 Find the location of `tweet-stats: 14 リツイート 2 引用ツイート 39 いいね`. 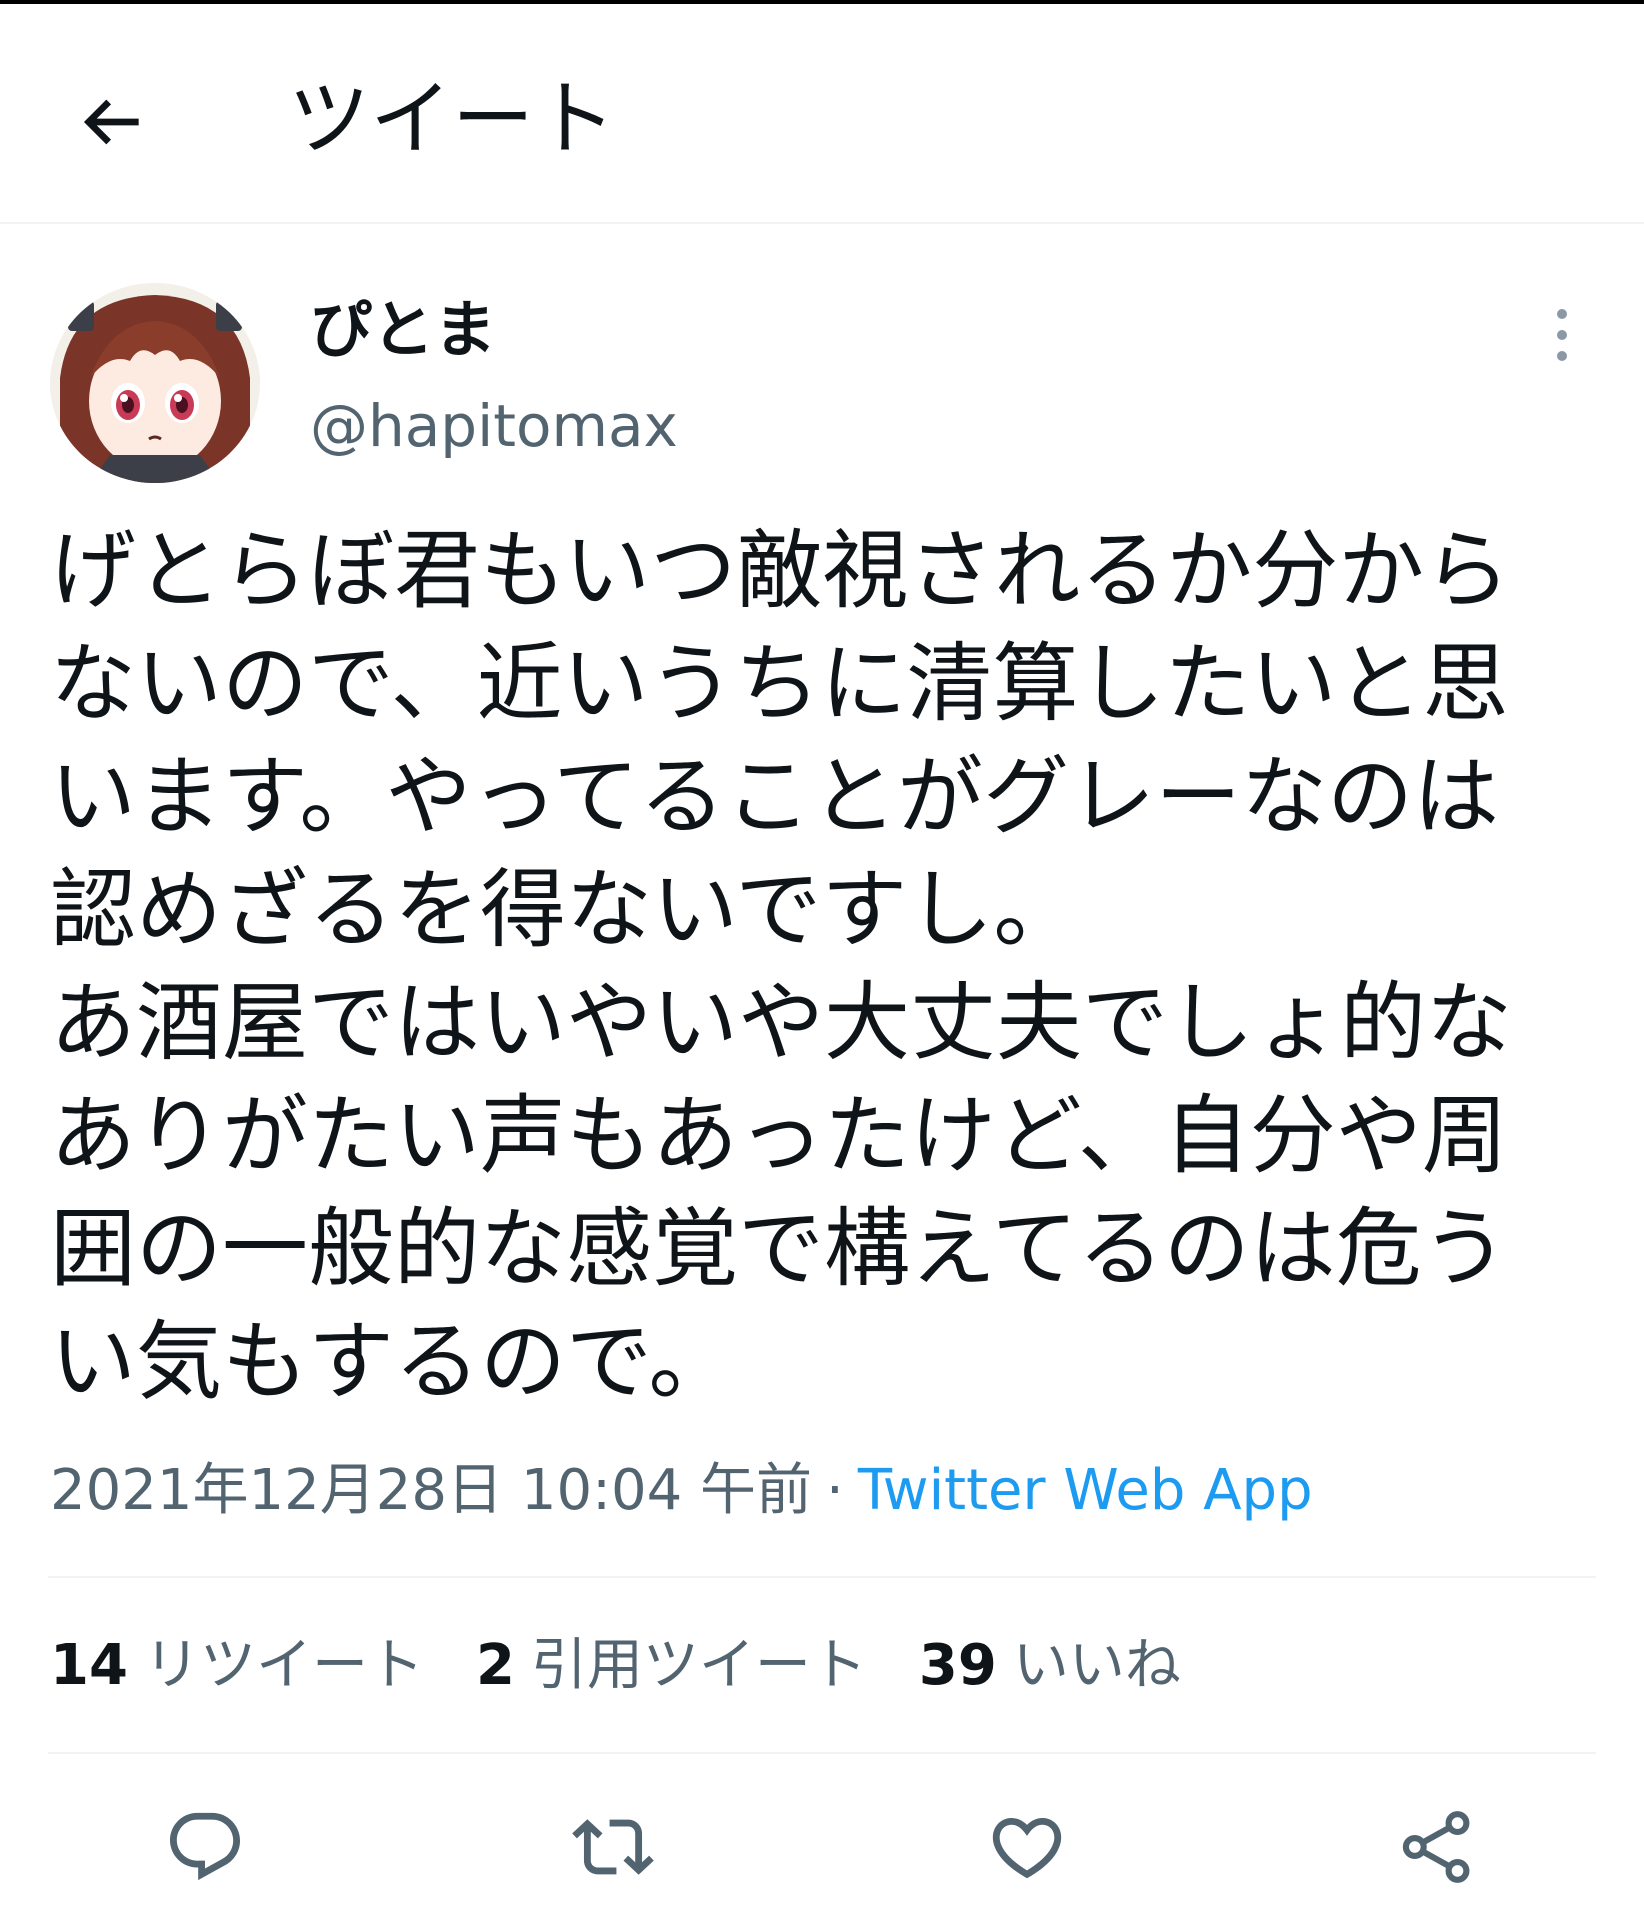

tweet-stats: 14 リツイート 2 引用ツイート 39 いいね is located at coordinates (641, 1666).